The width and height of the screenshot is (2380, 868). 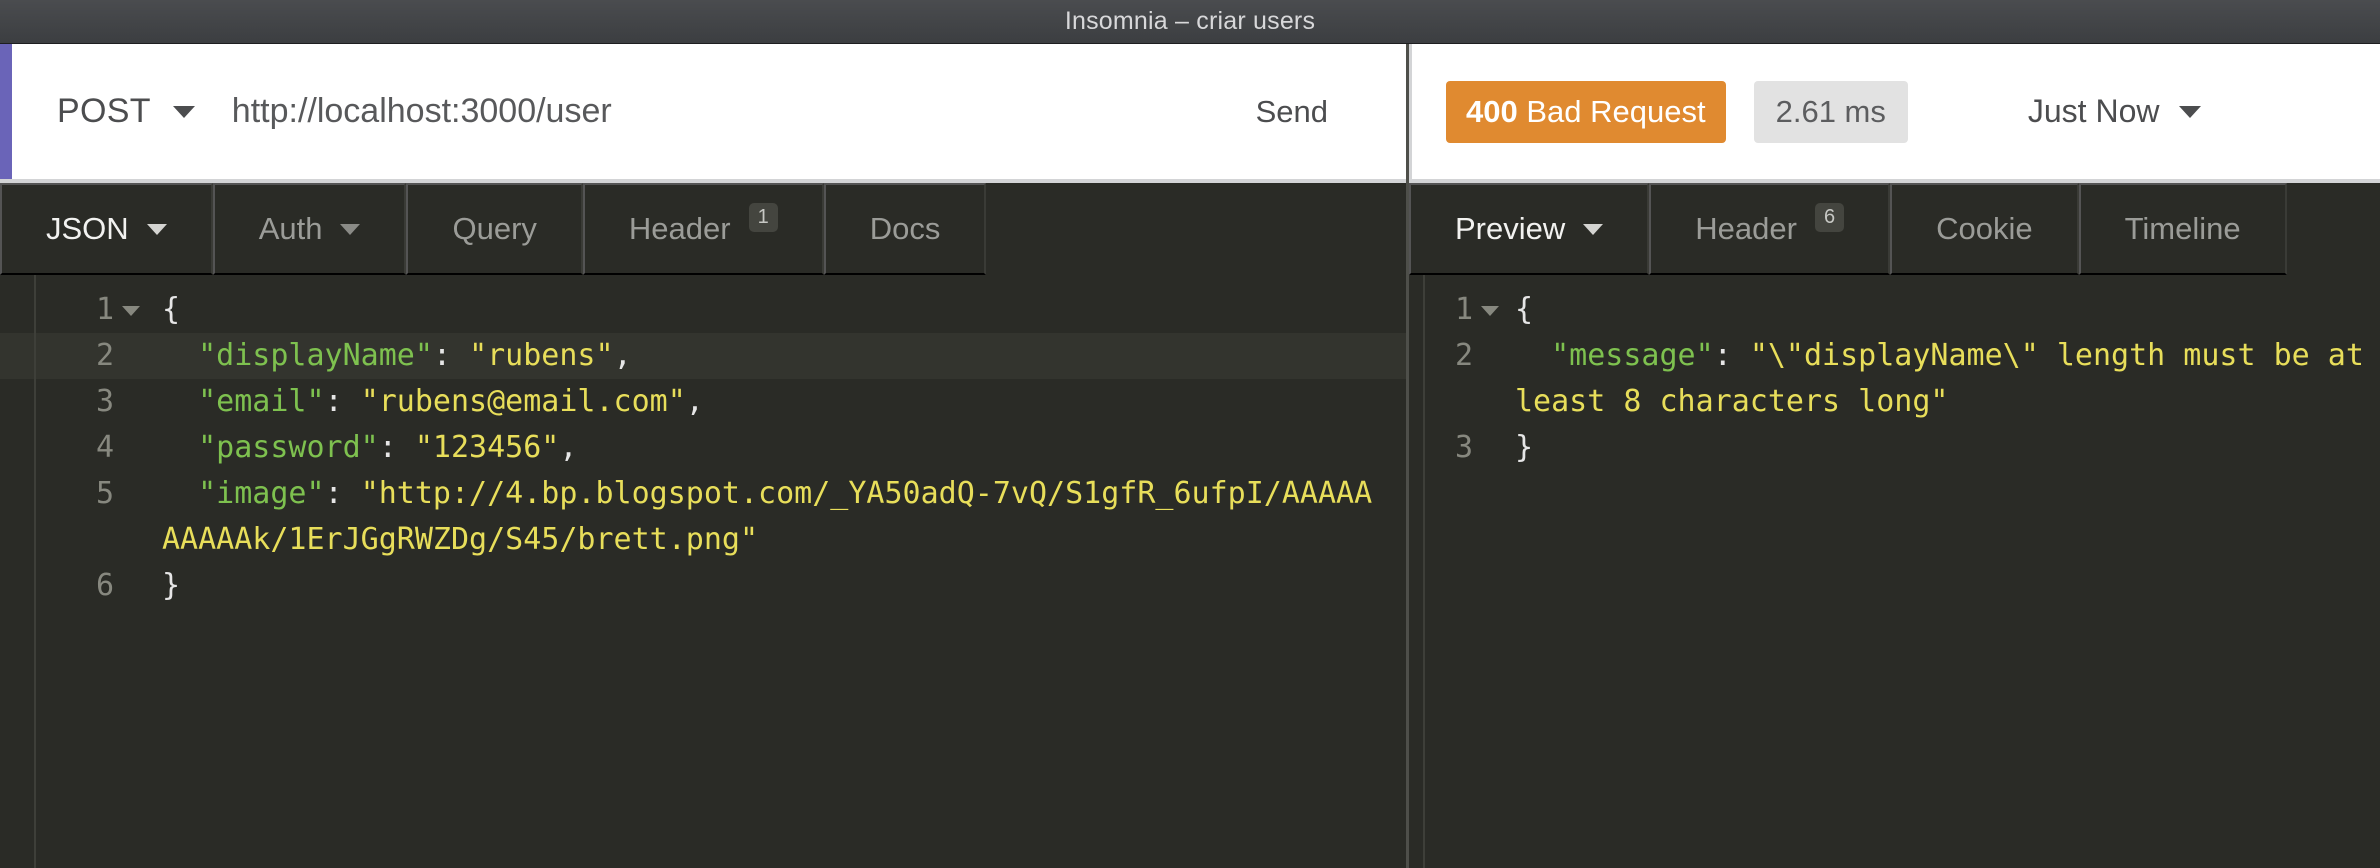 I want to click on code-content: "password": "123456",, so click(x=773, y=448).